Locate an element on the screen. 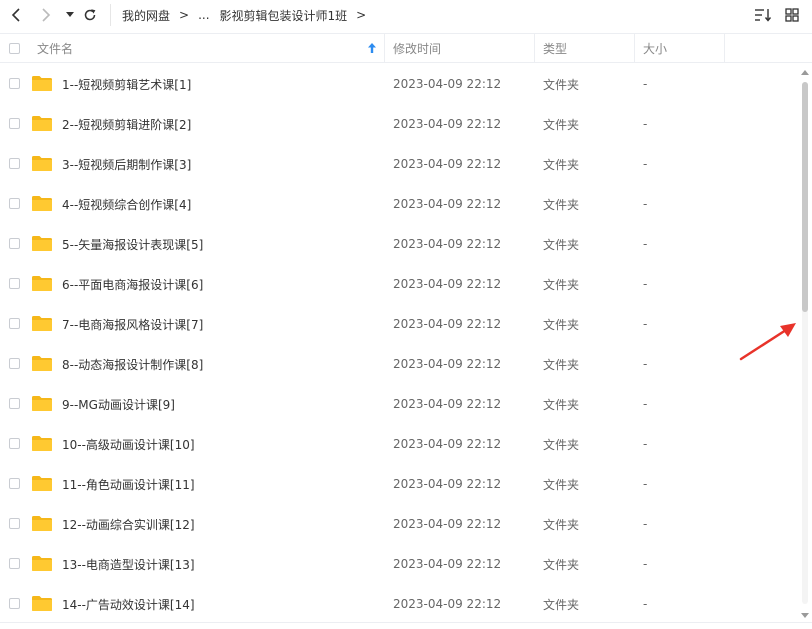 The height and width of the screenshot is (629, 812). file-name: 7--电商海报风格设计课[7] is located at coordinates (132, 324).